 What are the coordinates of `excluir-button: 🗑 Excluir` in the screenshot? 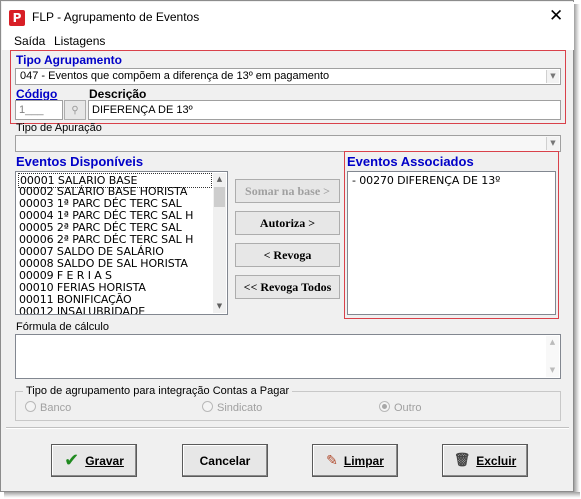 It's located at (485, 460).